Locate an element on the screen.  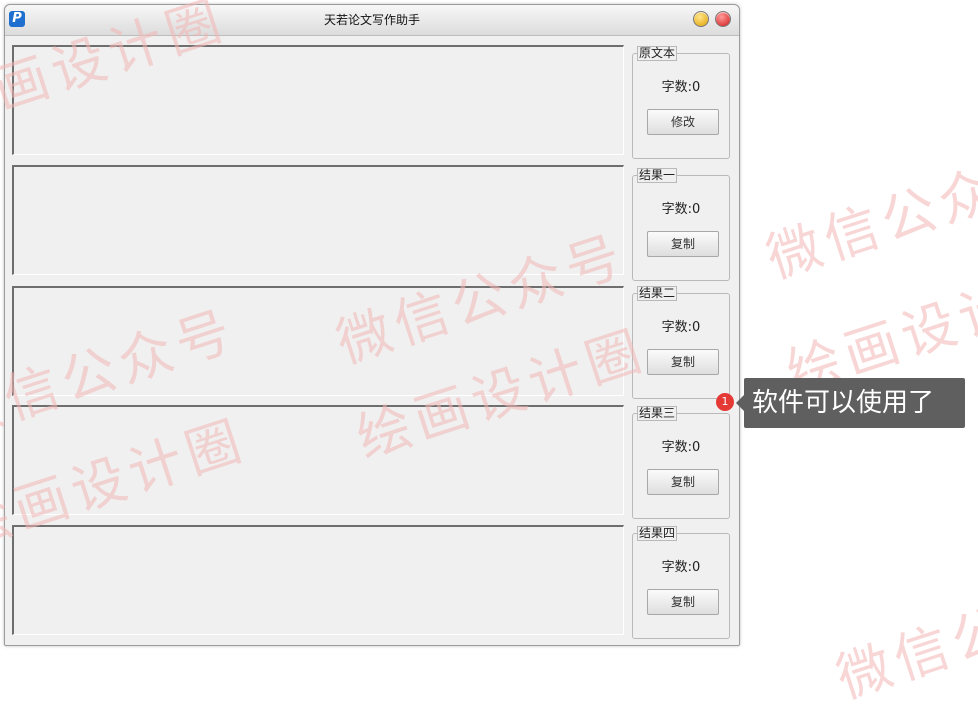
group-title: 原文本 is located at coordinates (657, 53).